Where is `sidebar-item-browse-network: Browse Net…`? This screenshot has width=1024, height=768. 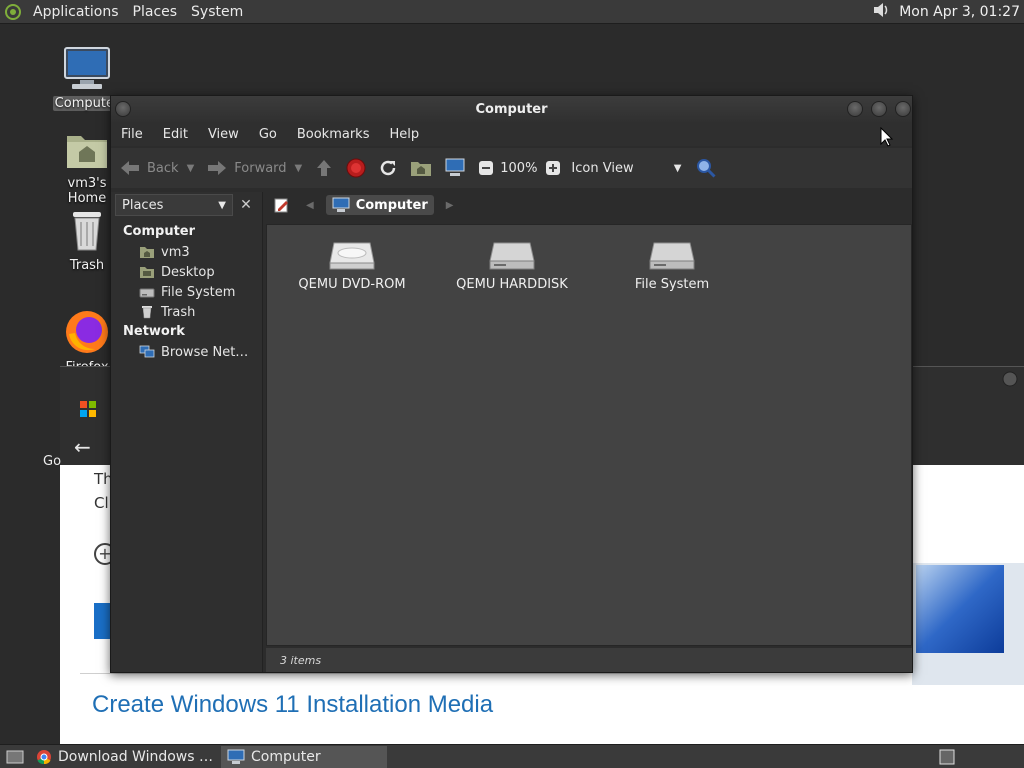
sidebar-item-browse-network: Browse Net… is located at coordinates (188, 352).